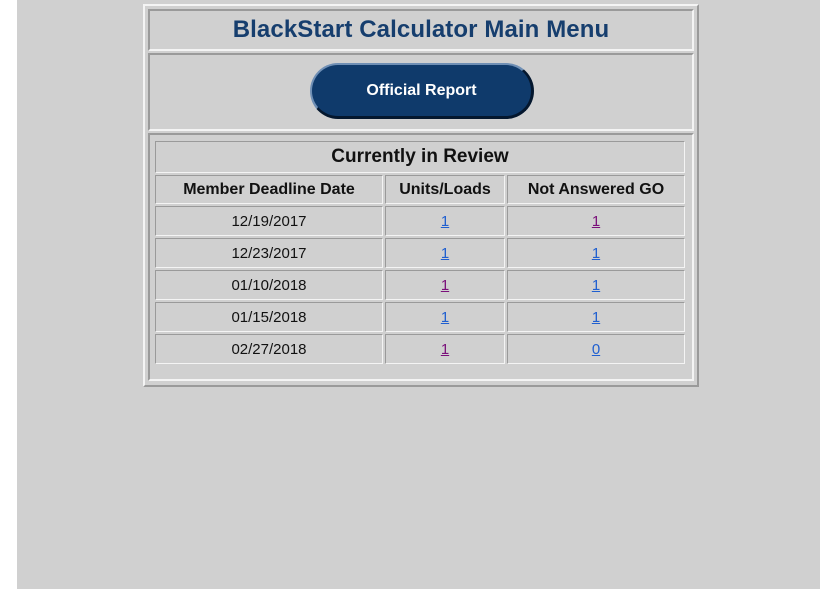 The image size is (820, 589). What do you see at coordinates (420, 157) in the screenshot?
I see `review-caption: Currently in Review` at bounding box center [420, 157].